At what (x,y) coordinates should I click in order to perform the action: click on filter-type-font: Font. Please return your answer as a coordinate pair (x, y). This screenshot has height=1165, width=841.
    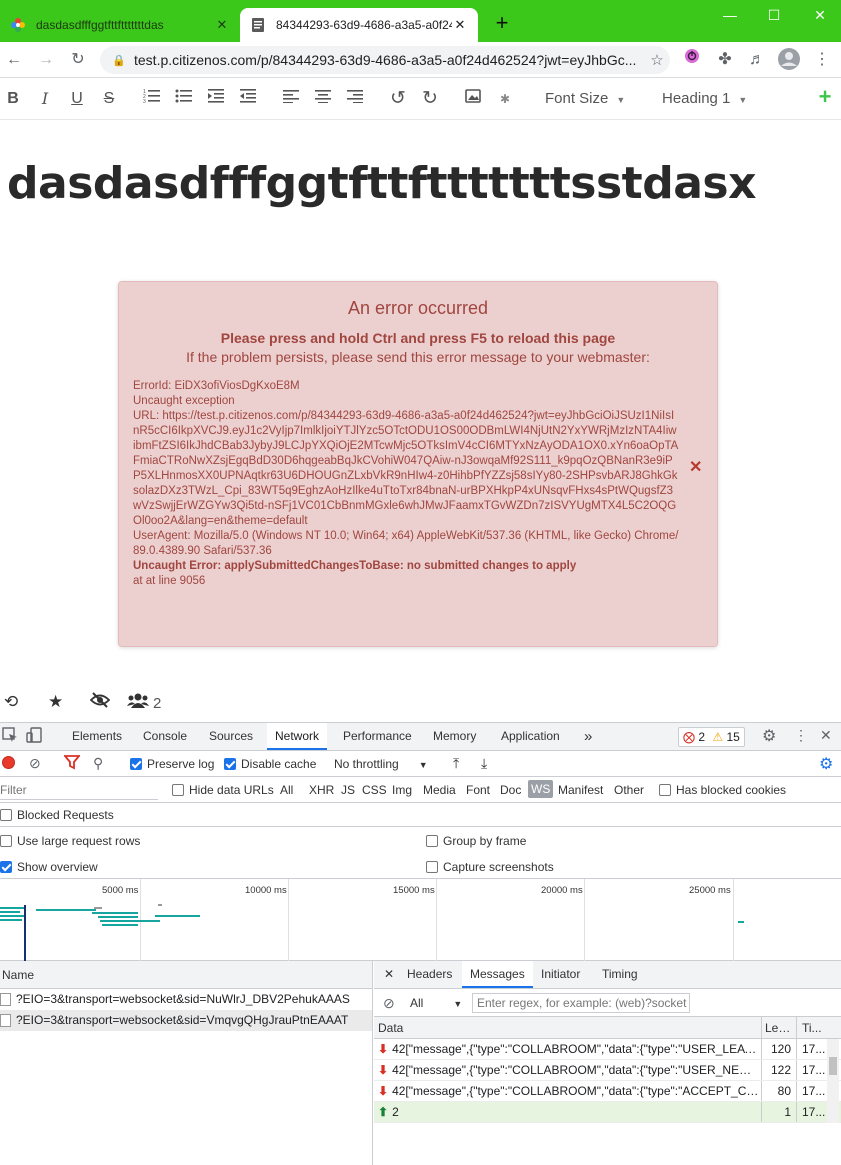
    Looking at the image, I should click on (478, 790).